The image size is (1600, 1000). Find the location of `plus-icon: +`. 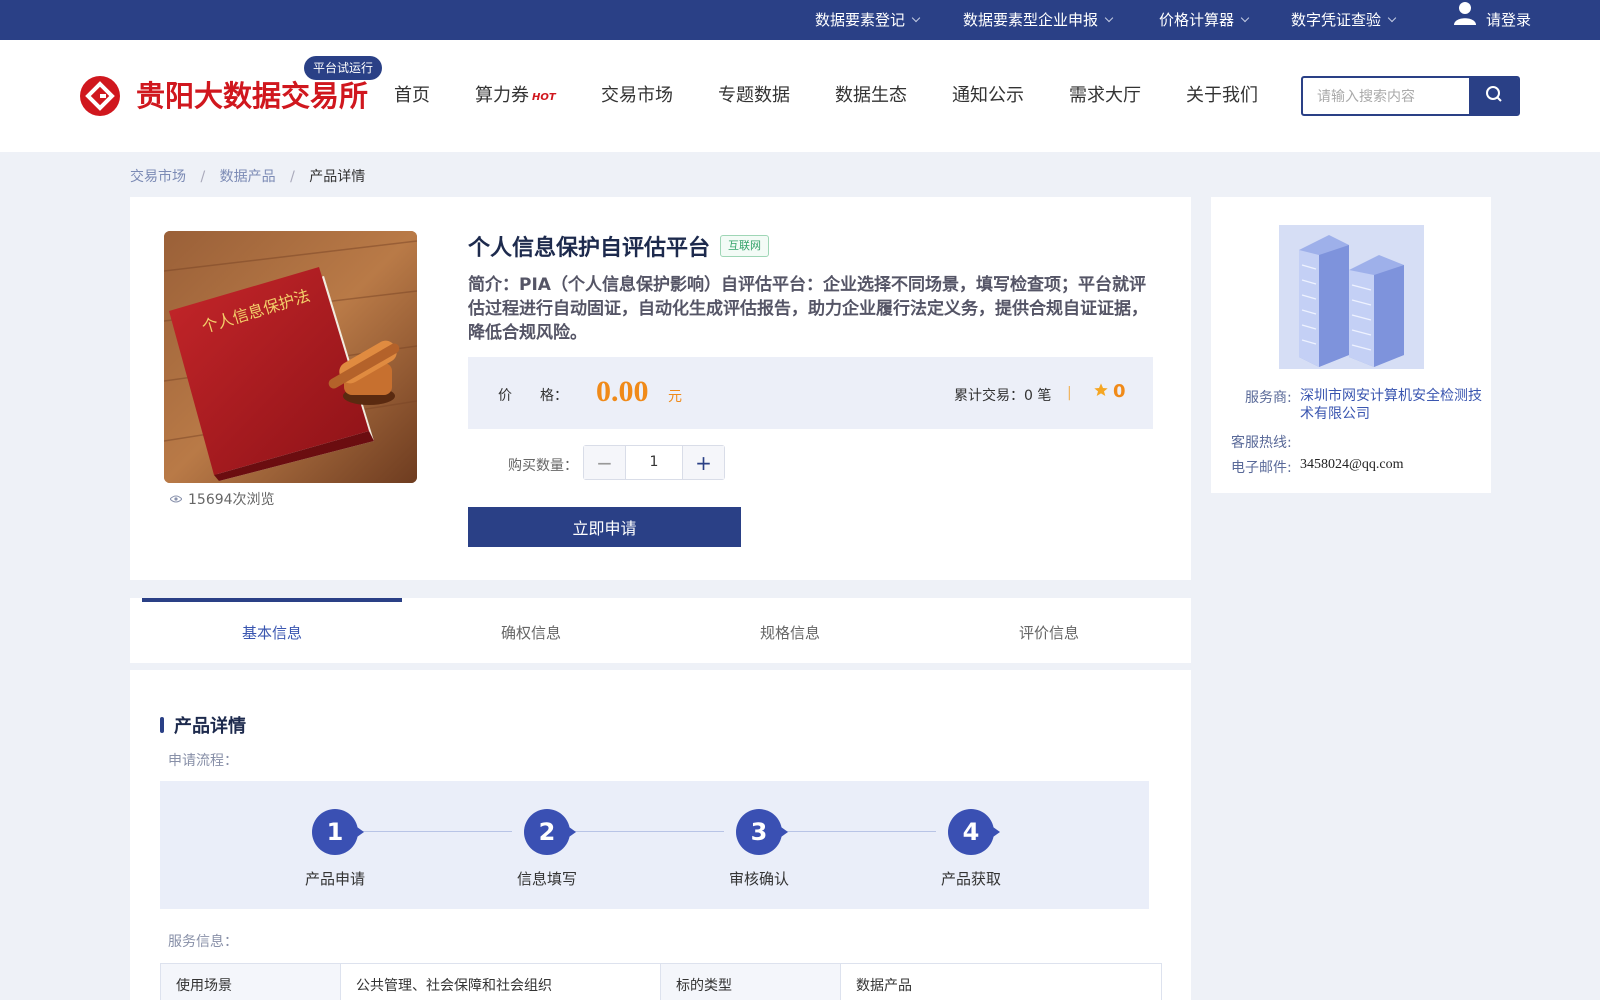

plus-icon: + is located at coordinates (703, 462).